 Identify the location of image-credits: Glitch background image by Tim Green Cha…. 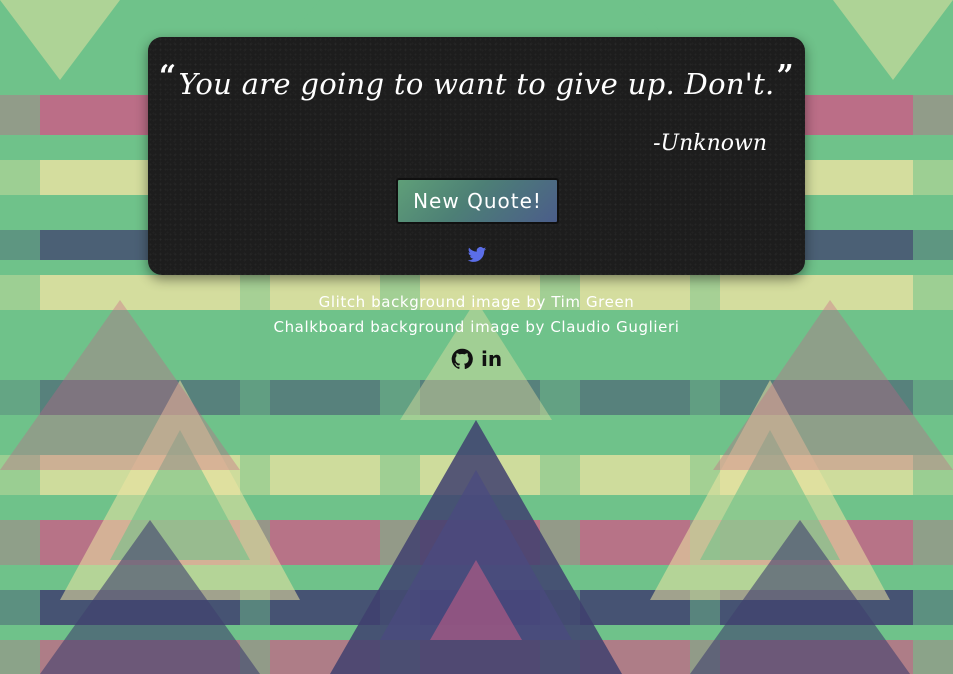
(476, 315).